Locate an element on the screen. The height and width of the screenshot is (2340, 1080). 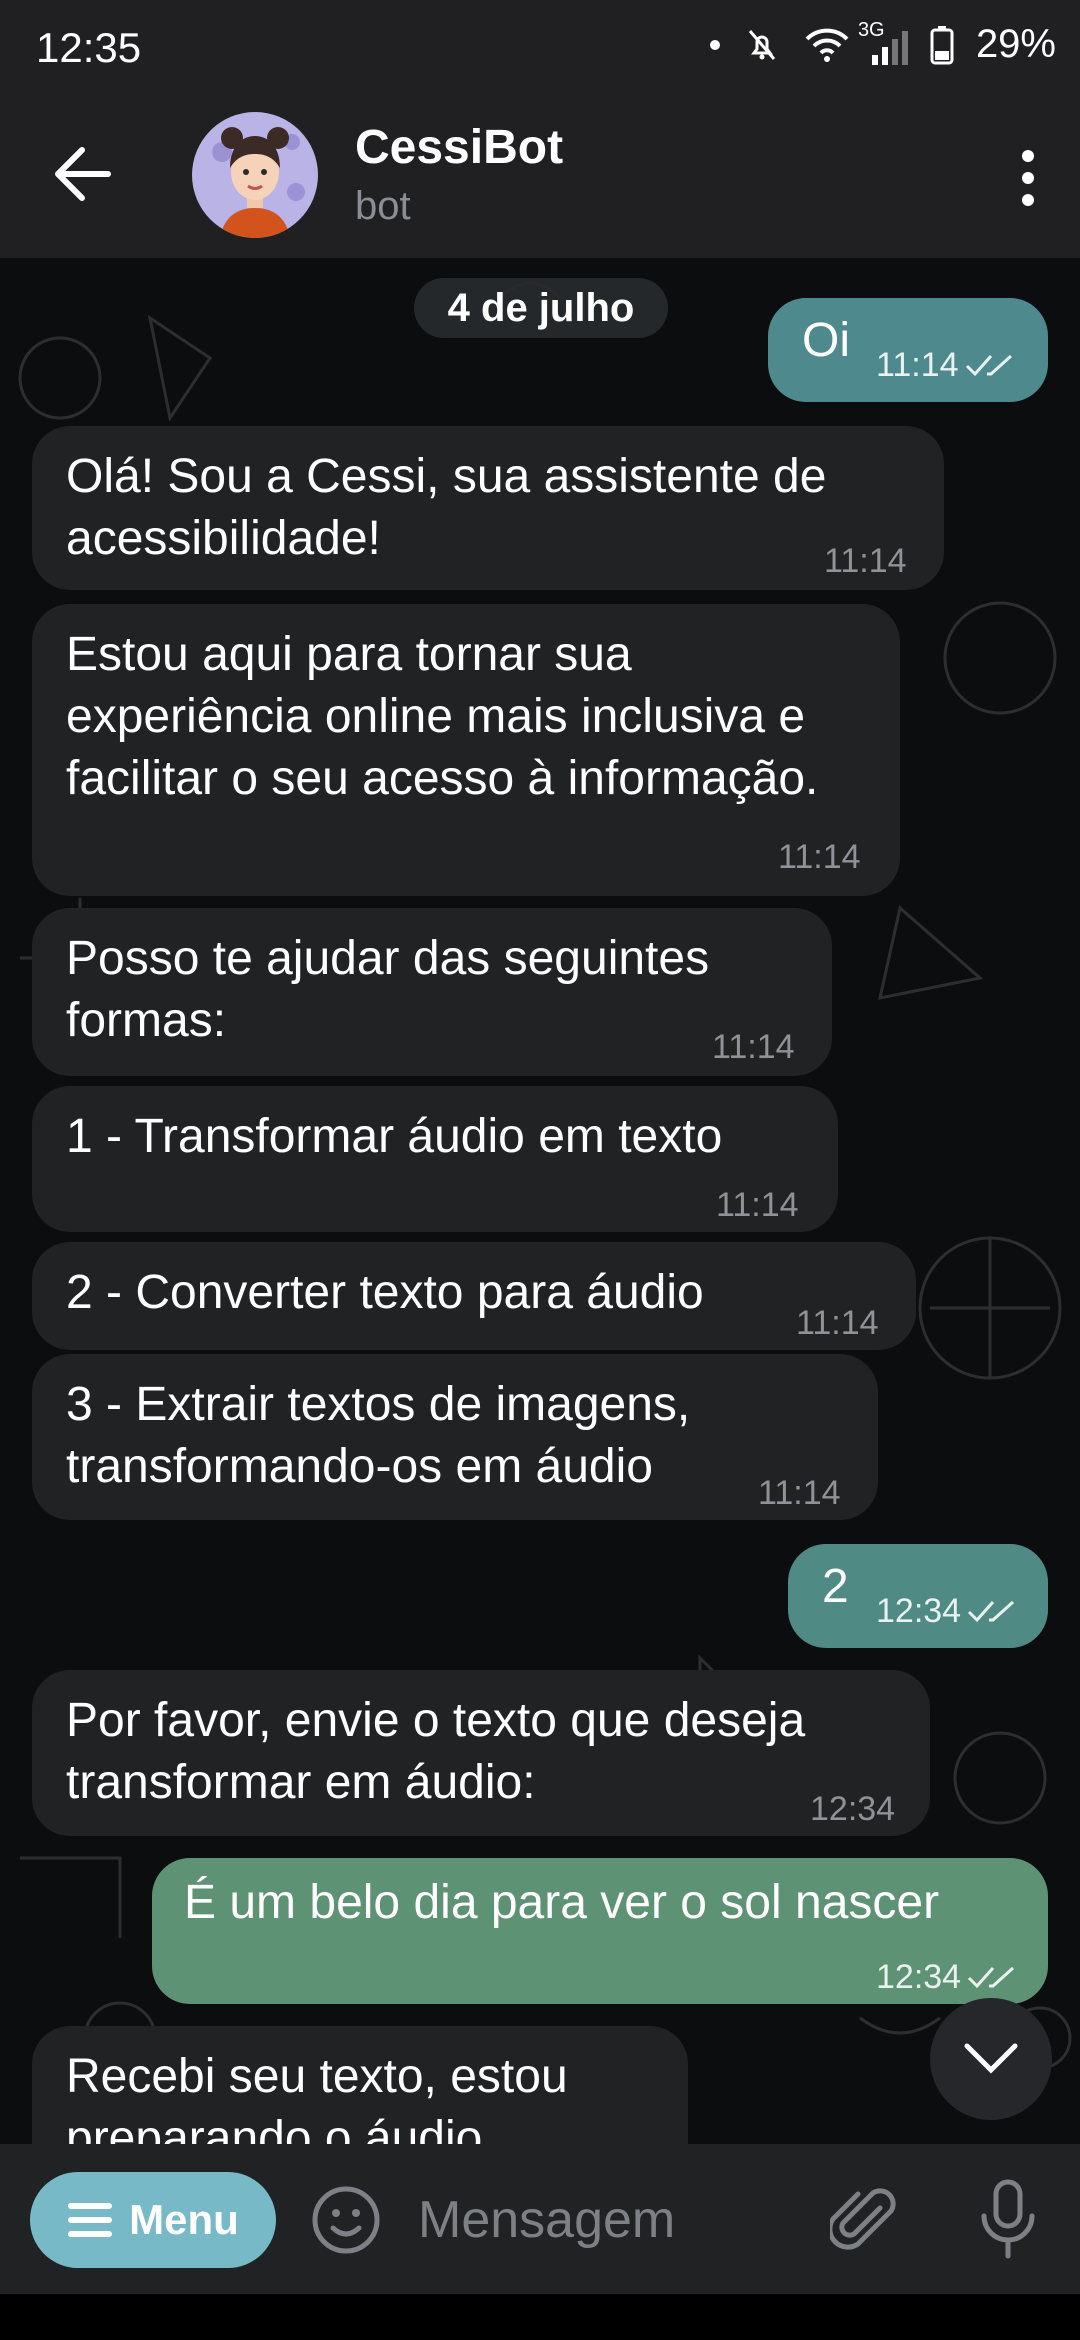
bot-avatar is located at coordinates (255, 175).